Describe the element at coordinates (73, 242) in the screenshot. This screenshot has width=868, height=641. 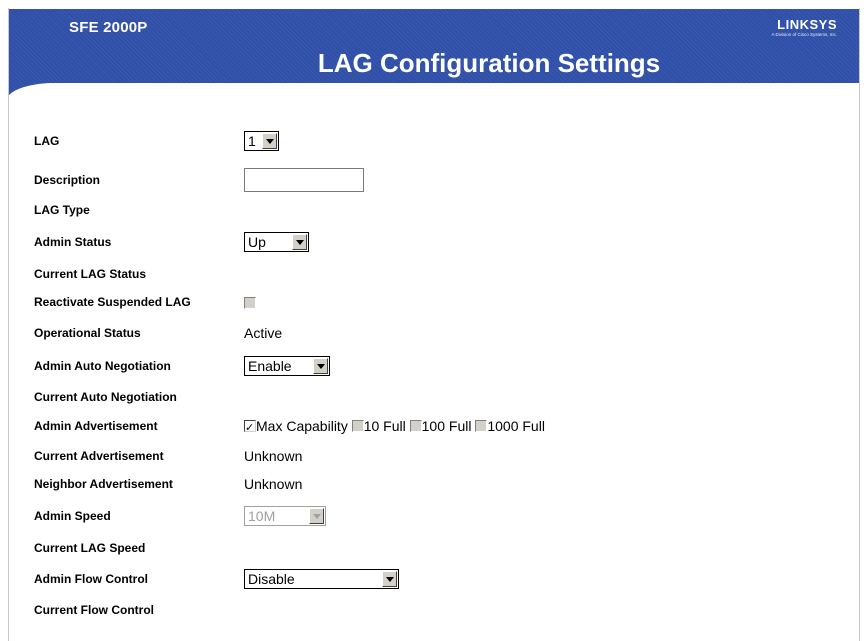
I see `admin-status-label: Admin Status` at that location.